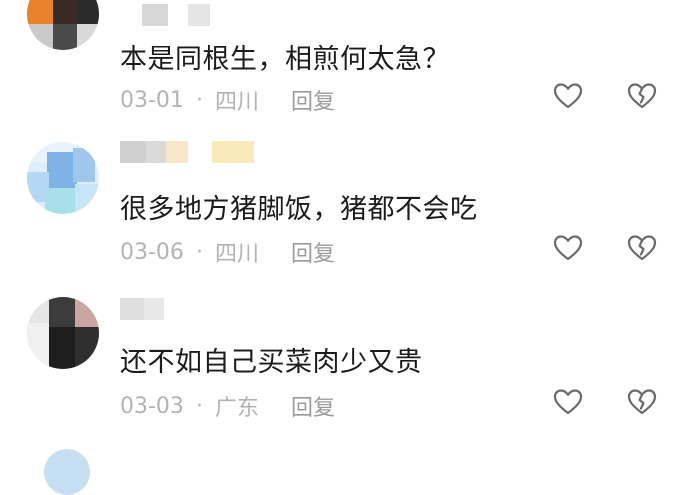 The width and height of the screenshot is (700, 495). What do you see at coordinates (271, 362) in the screenshot?
I see `comment-text: 还不如自己买菜肉少又贵` at bounding box center [271, 362].